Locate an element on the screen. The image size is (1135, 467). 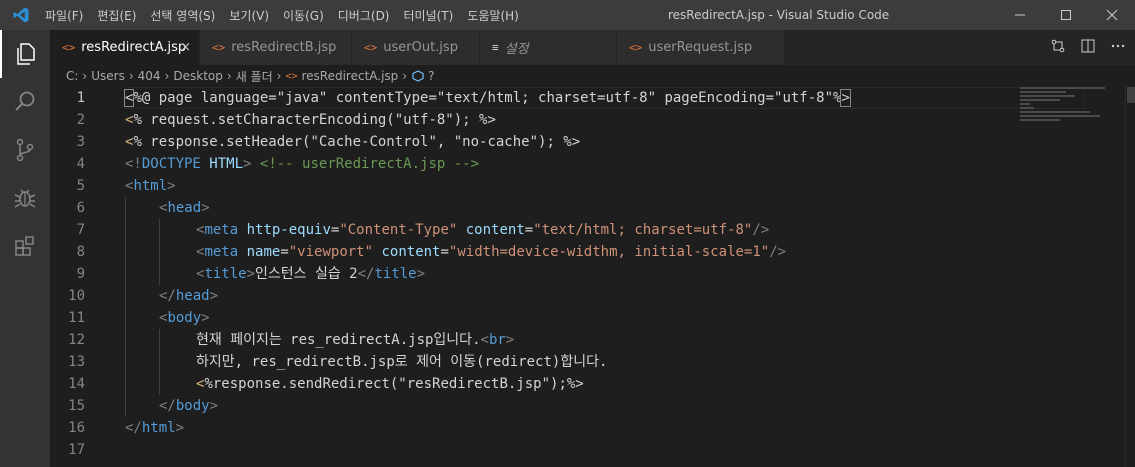
code-tag: body is located at coordinates (192, 406).